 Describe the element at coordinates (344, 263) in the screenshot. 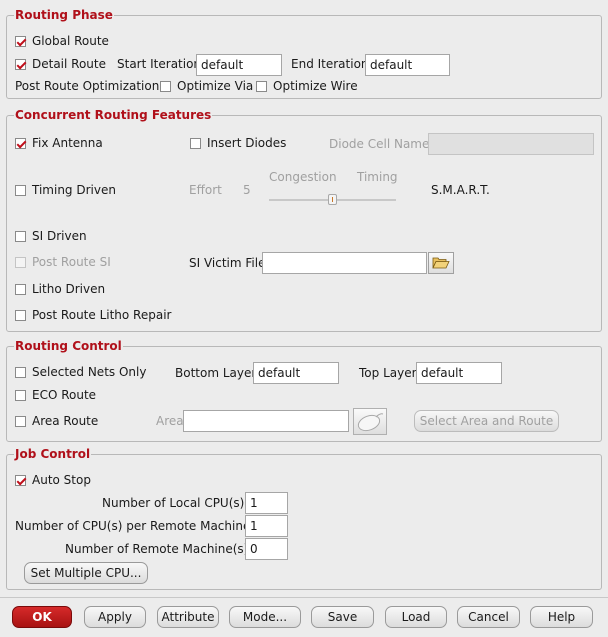

I see `si-victim-file-field` at that location.